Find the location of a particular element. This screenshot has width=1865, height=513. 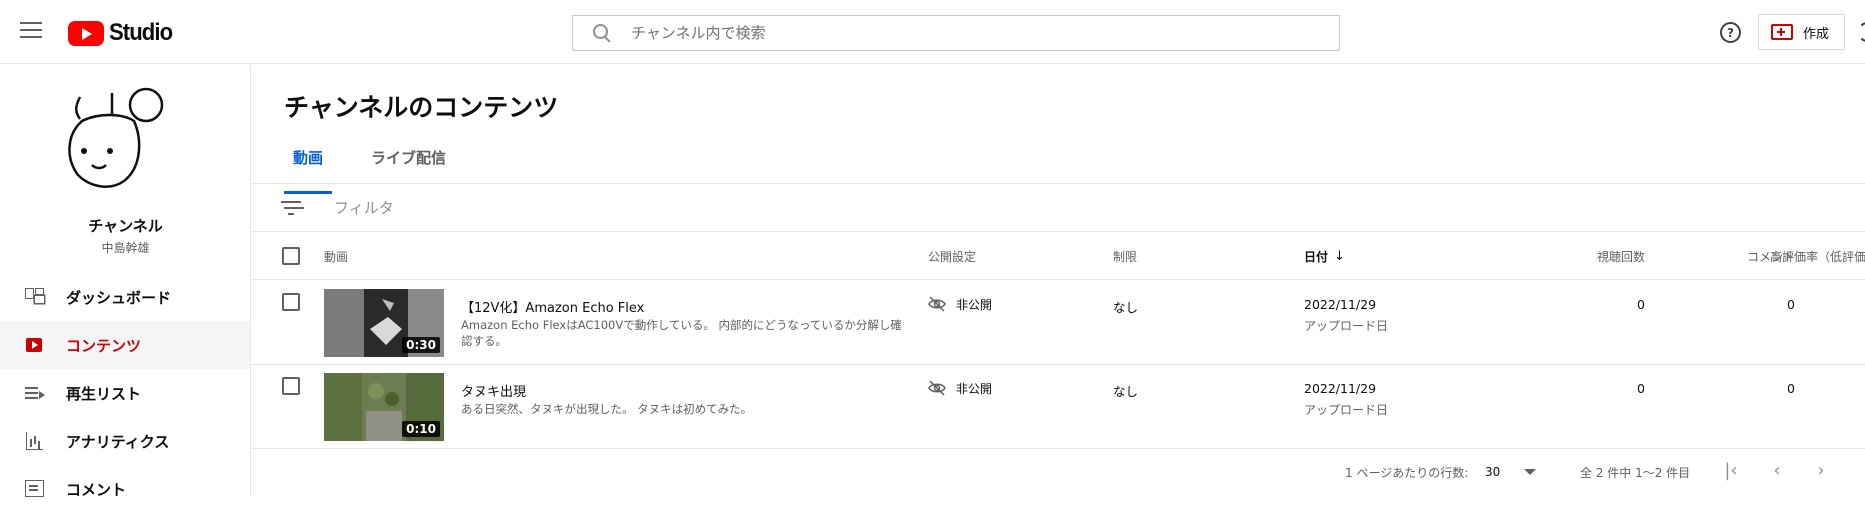

search-box is located at coordinates (956, 33).